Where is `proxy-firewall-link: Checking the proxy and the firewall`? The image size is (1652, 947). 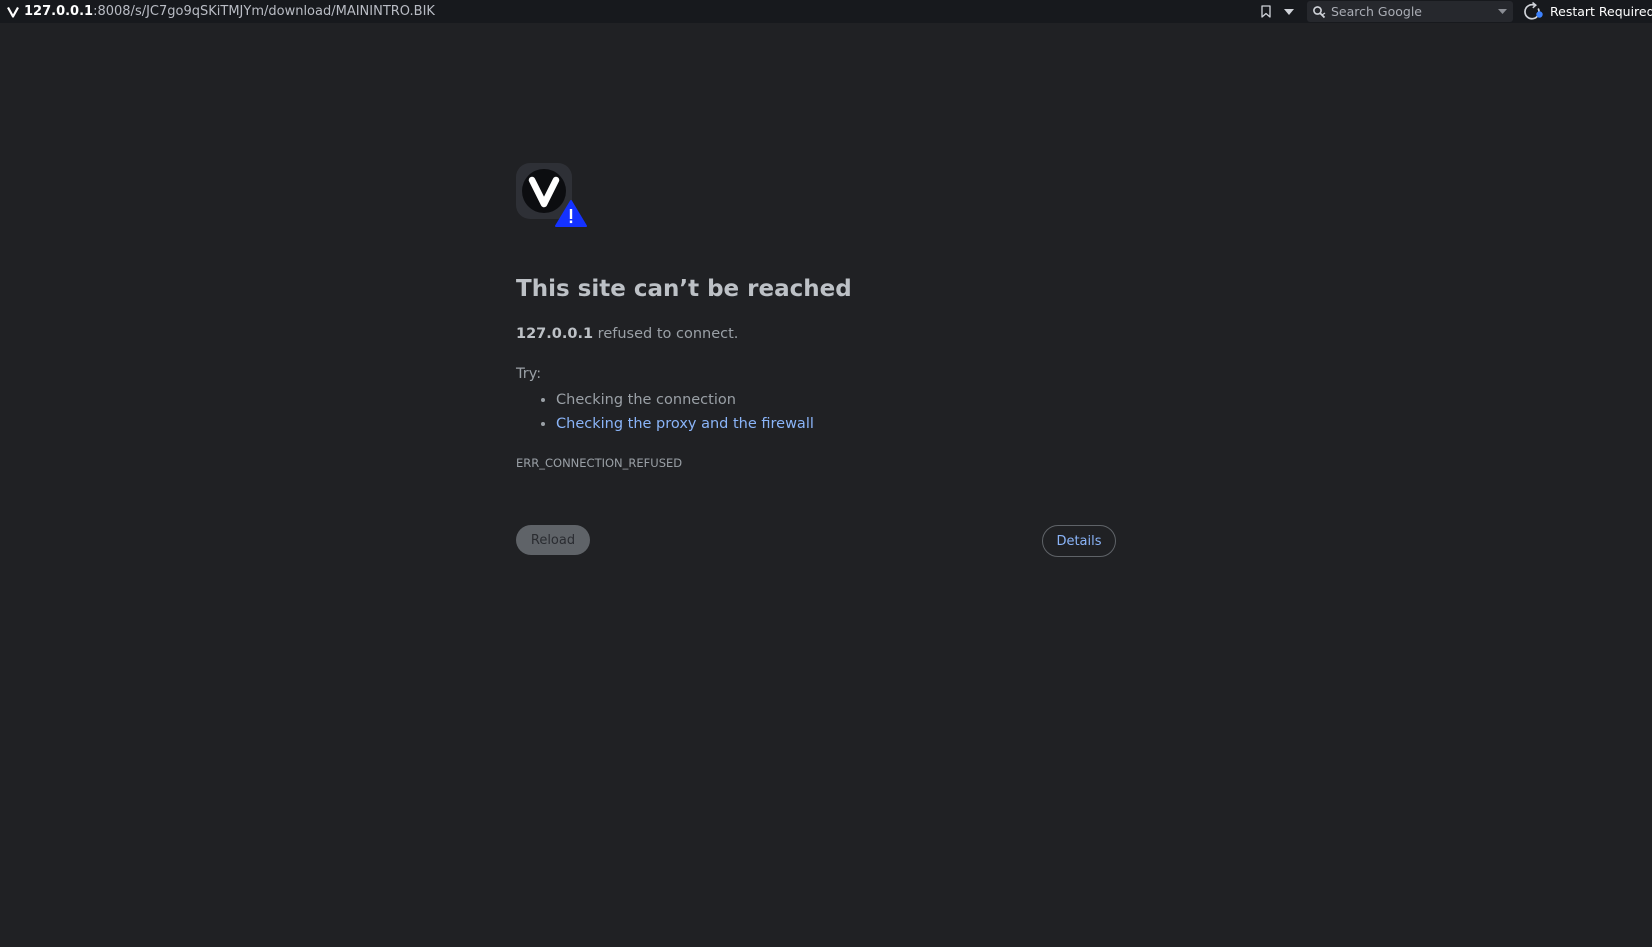 proxy-firewall-link: Checking the proxy and the firewall is located at coordinates (685, 424).